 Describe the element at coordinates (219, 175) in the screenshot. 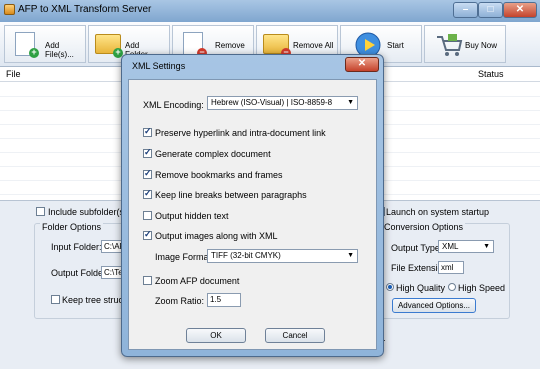

I see `remove-bookmarks-label: Remove bookmarks and frames` at that location.